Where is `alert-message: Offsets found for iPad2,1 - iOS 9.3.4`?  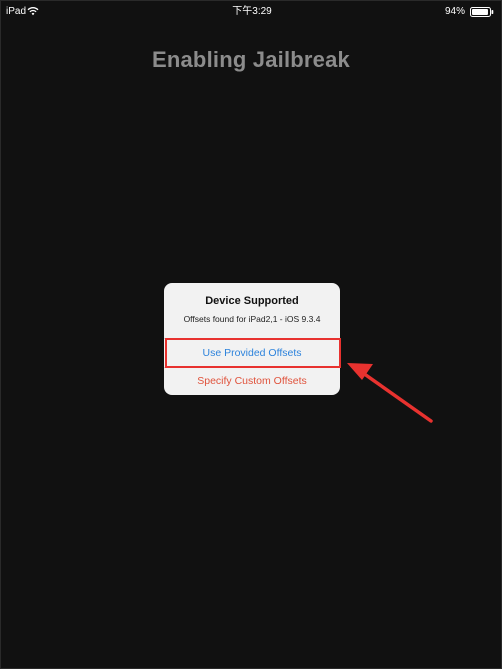
alert-message: Offsets found for iPad2,1 - iOS 9.3.4 is located at coordinates (252, 319).